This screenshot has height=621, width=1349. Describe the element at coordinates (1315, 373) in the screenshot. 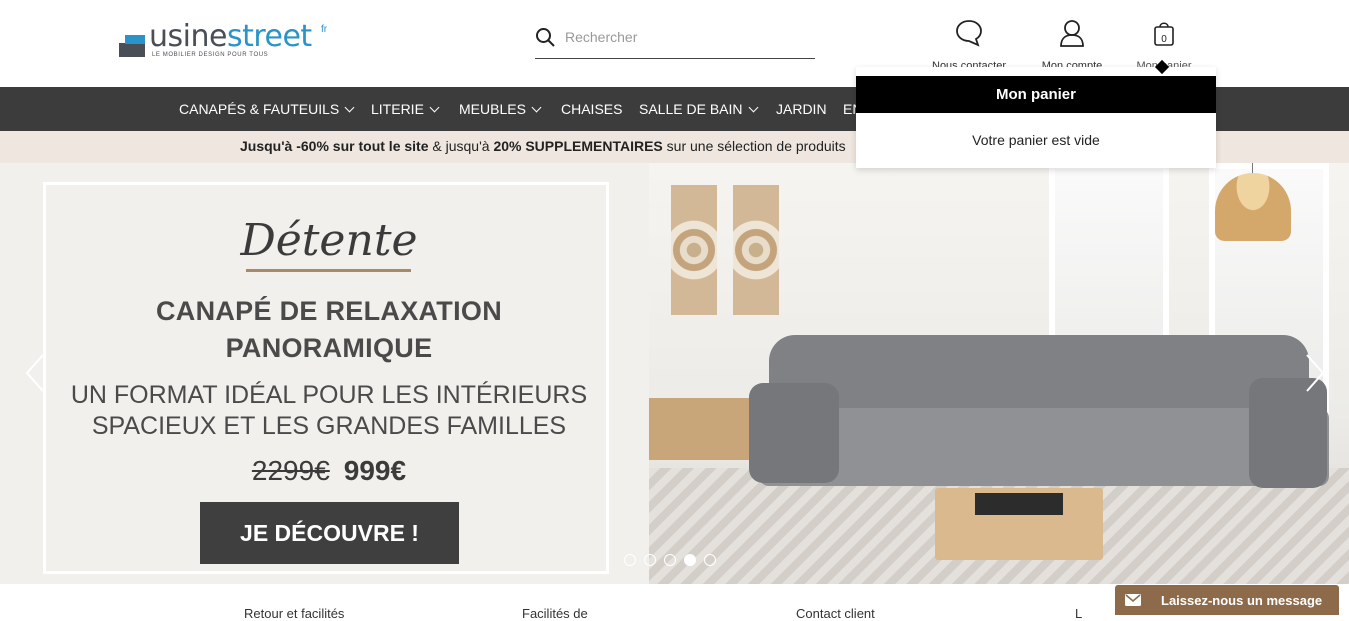

I see `chevron-right-icon` at that location.